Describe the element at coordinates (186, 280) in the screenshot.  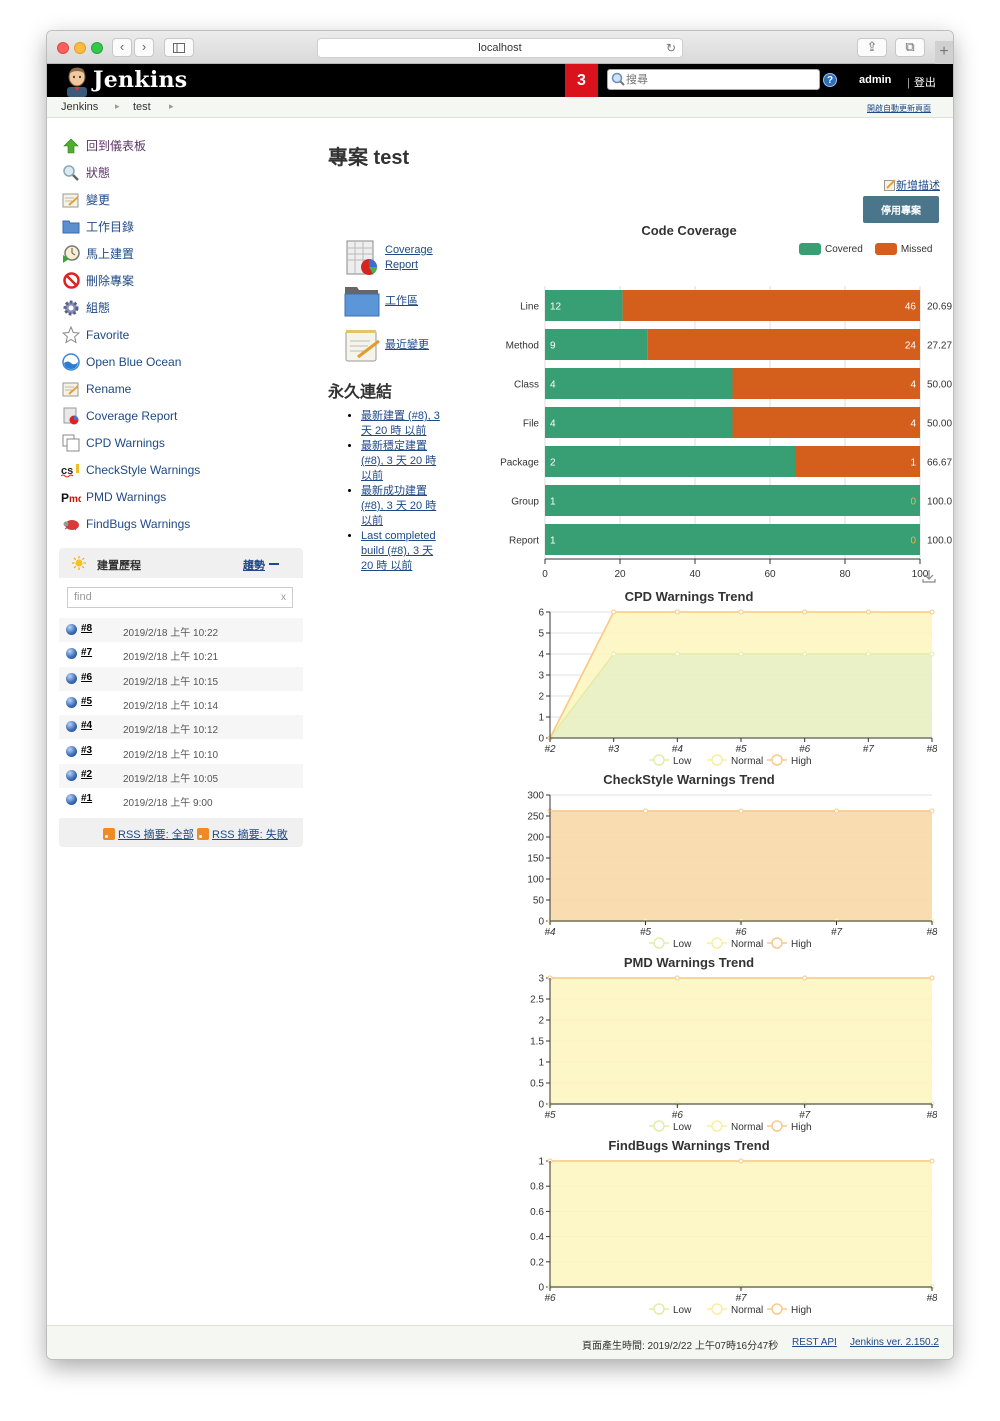
I see `sidebar-item-delete-project: 刪除專案` at that location.